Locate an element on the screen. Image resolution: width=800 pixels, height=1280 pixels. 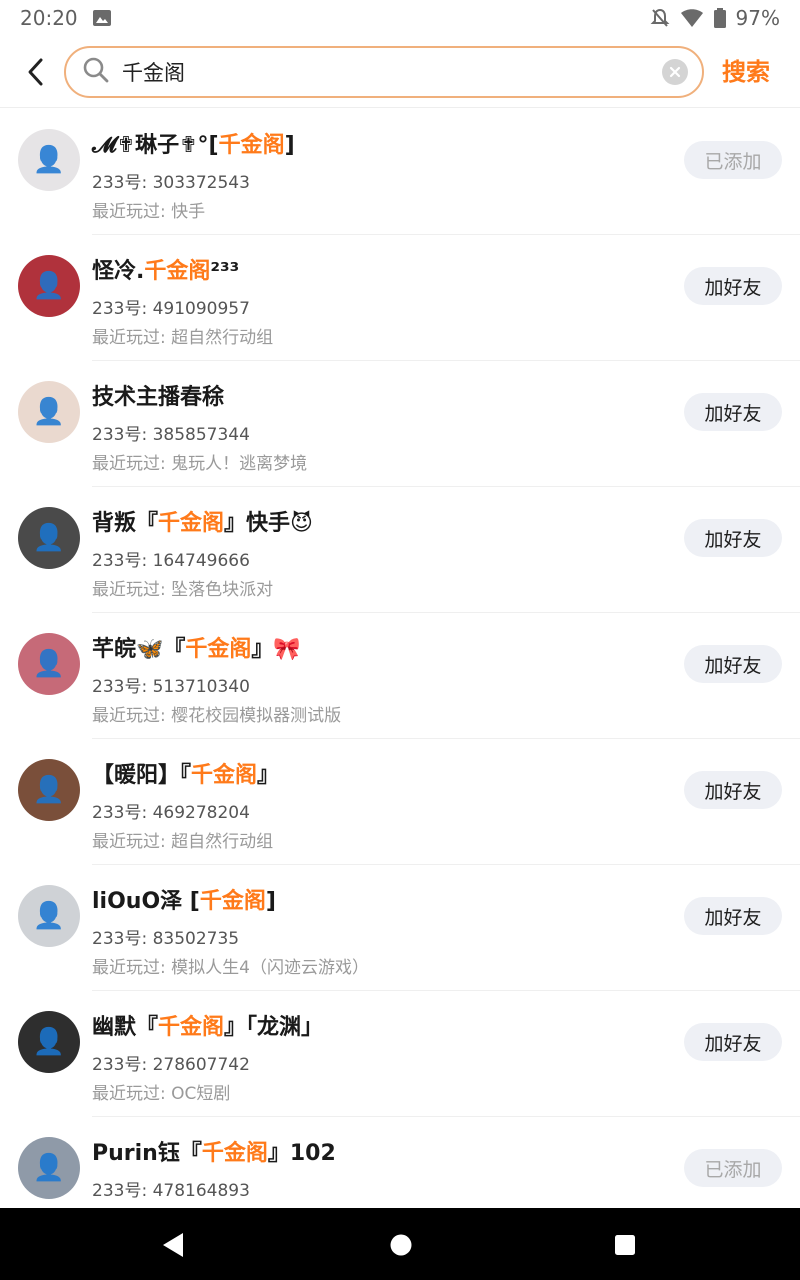
user-name: 背叛『千金阁』快手😈 is located at coordinates (202, 521).